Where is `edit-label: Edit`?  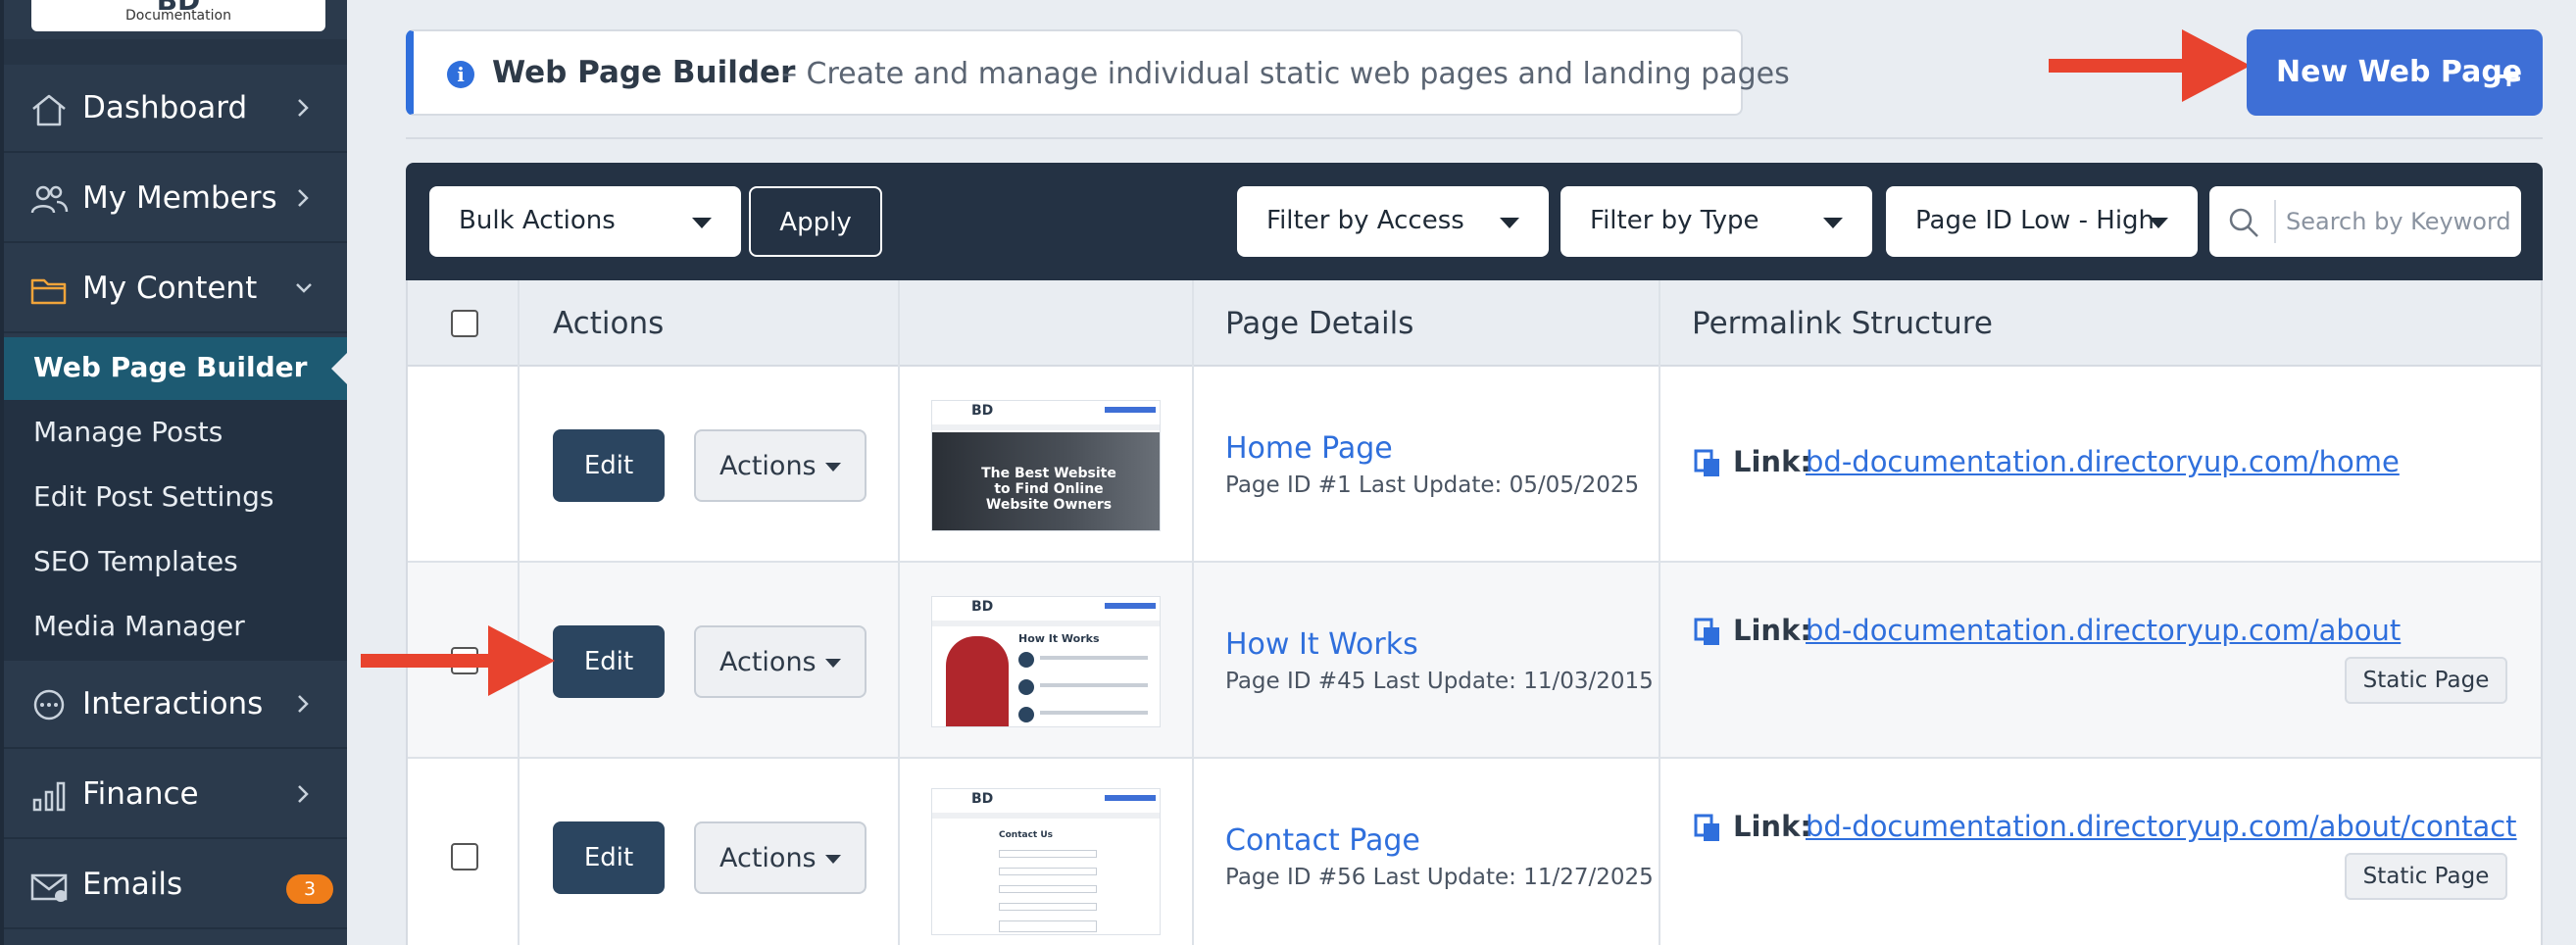 edit-label: Edit is located at coordinates (608, 857).